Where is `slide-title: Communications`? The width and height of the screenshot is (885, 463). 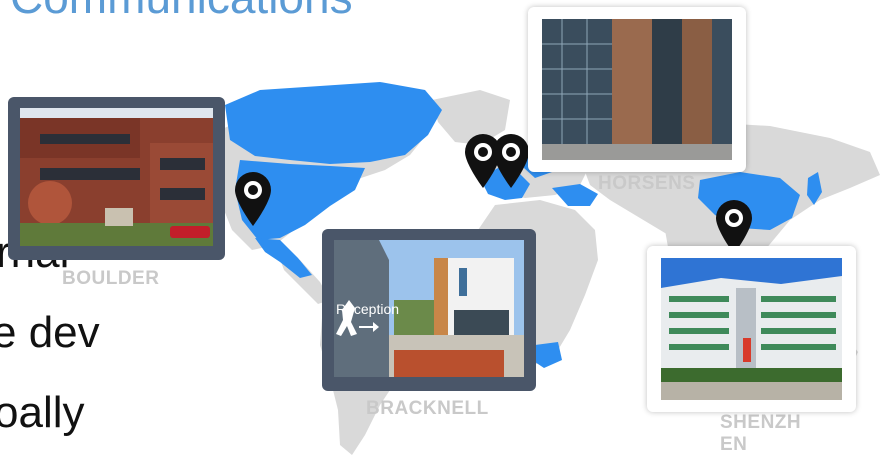 slide-title: Communications is located at coordinates (181, 12).